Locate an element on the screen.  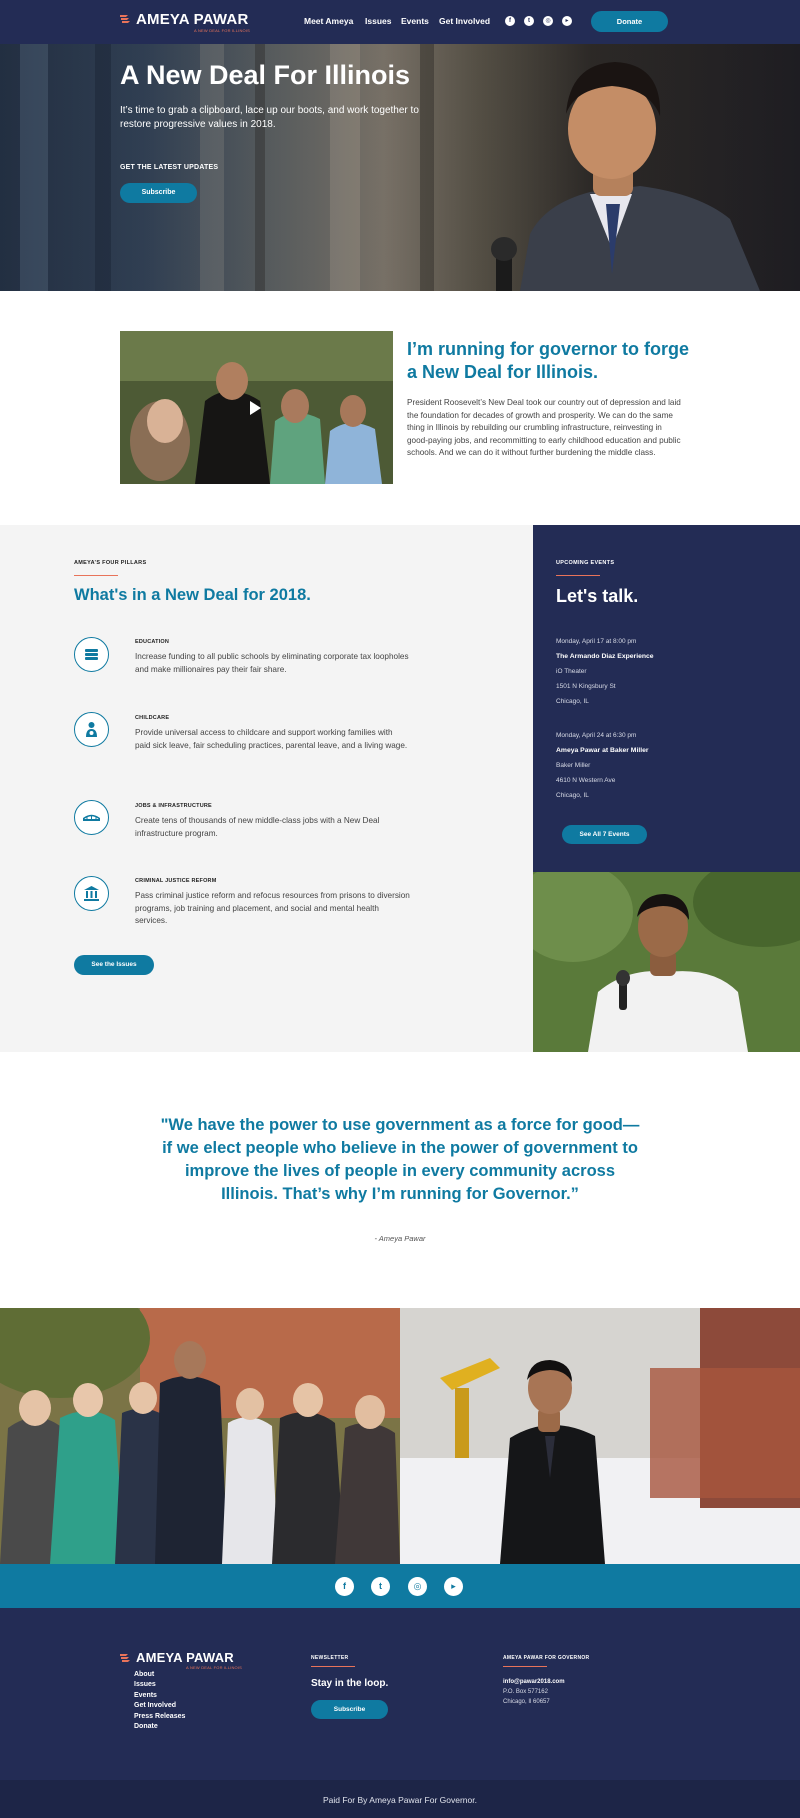
pillars-eyebrow: AMEYA’S FOUR PILLARS is located at coordinates (110, 563).